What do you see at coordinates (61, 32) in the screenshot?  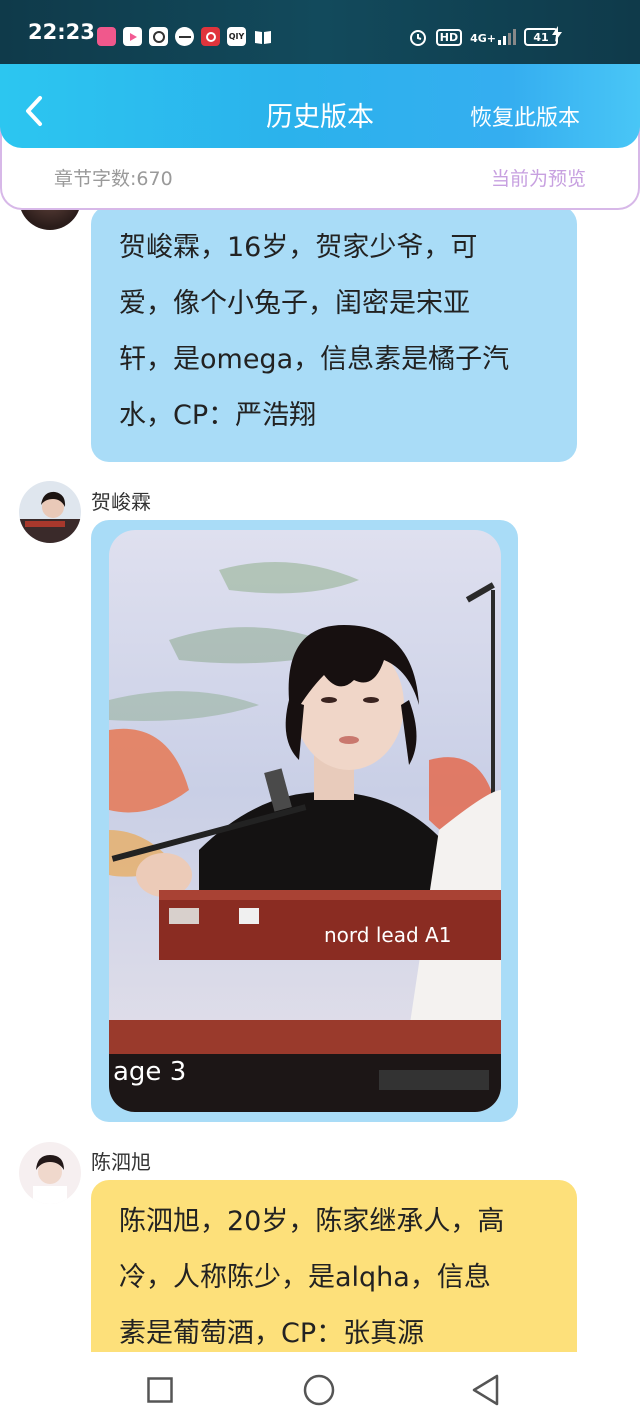 I see `status-time: 22:23` at bounding box center [61, 32].